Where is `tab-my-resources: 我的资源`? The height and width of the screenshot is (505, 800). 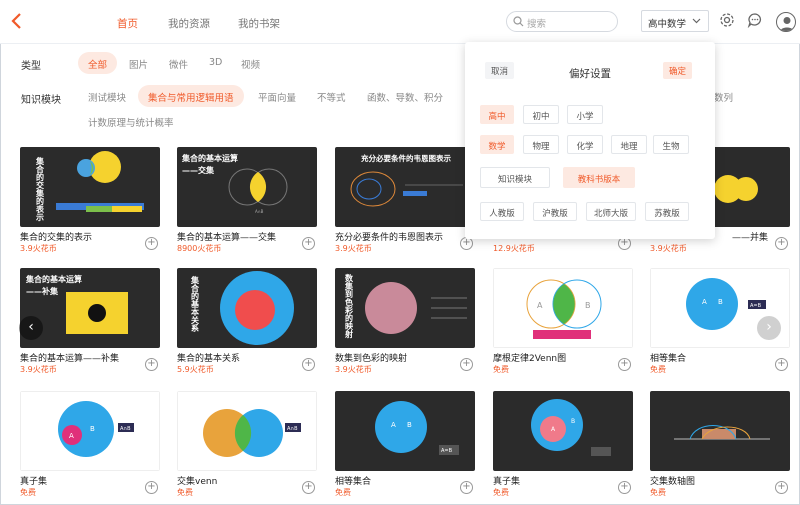
tab-my-resources: 我的资源 is located at coordinates (189, 23).